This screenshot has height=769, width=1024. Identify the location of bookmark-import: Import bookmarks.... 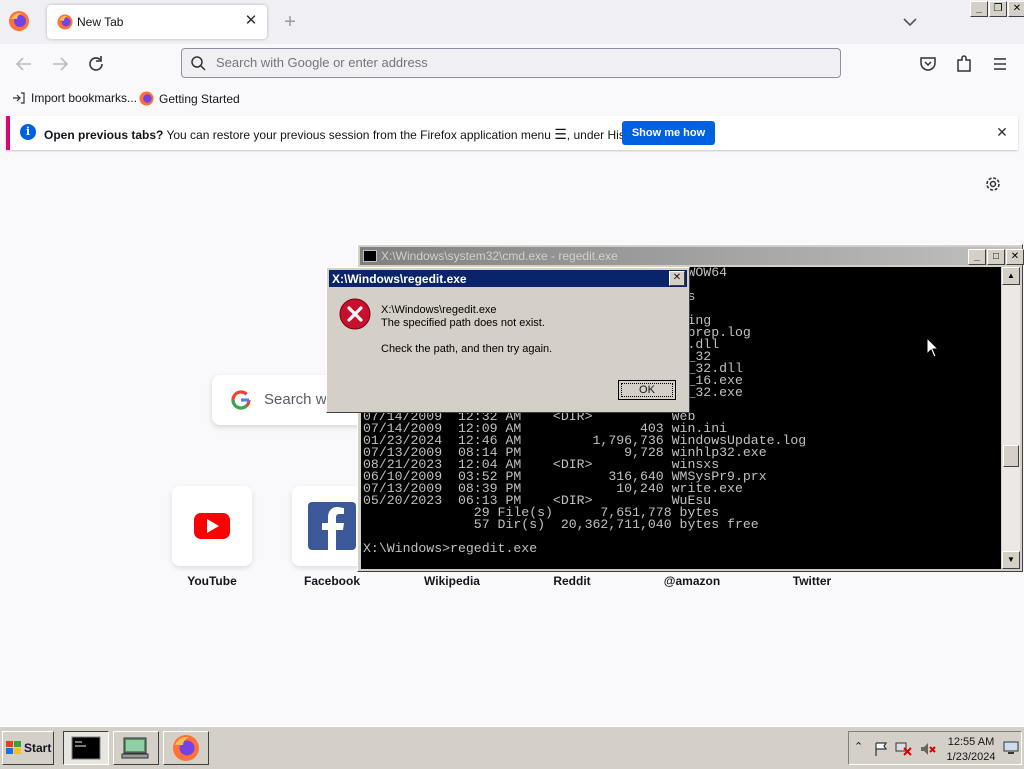
(74, 98).